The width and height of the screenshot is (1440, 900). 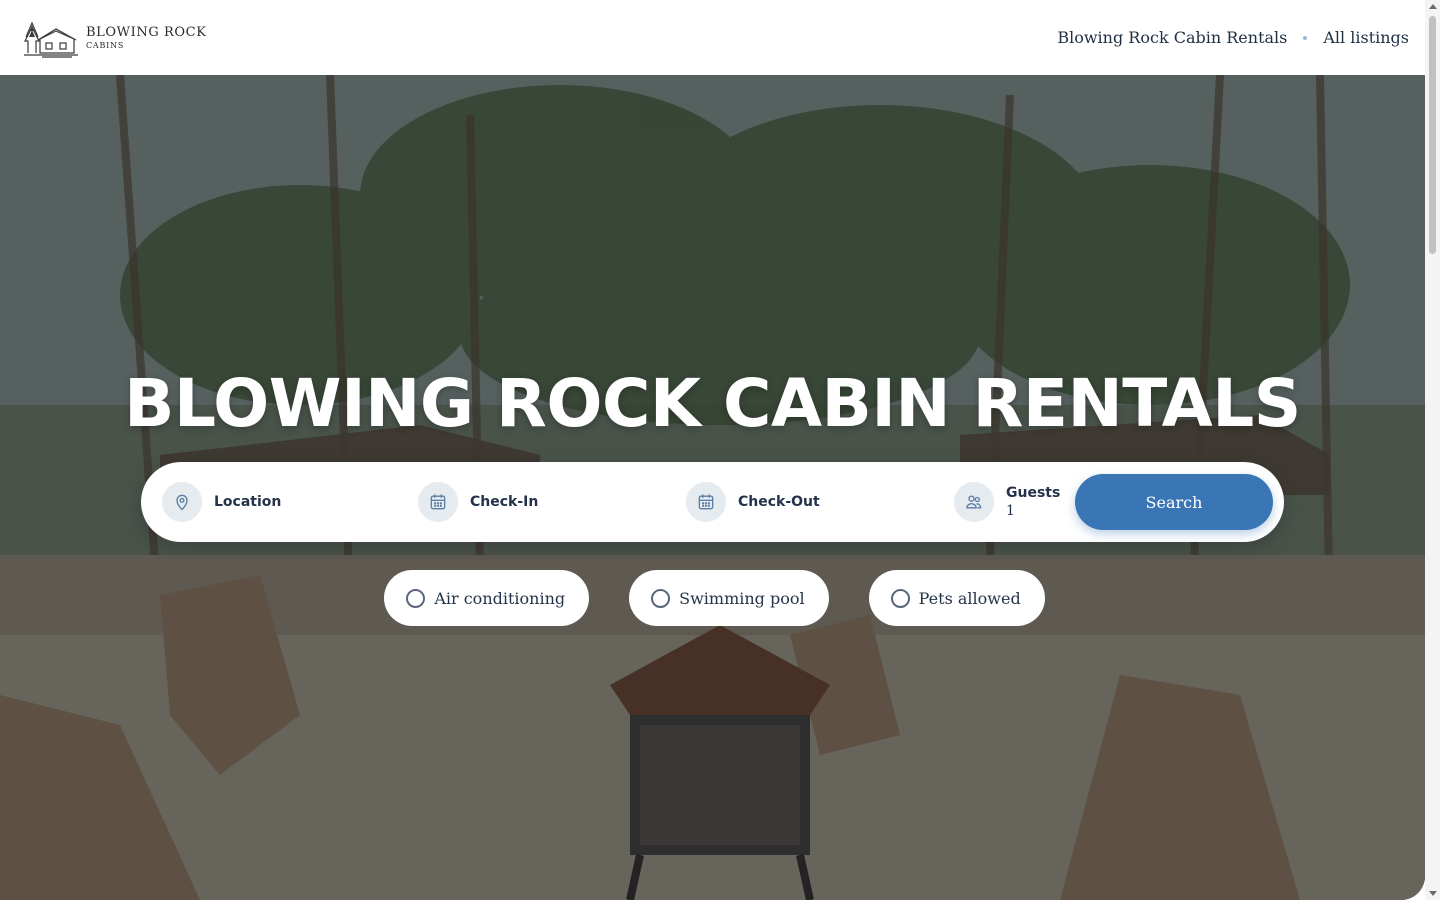 I want to click on nav-link-cabin-rentals: Blowing Rock Cabin Rentals, so click(x=1172, y=37).